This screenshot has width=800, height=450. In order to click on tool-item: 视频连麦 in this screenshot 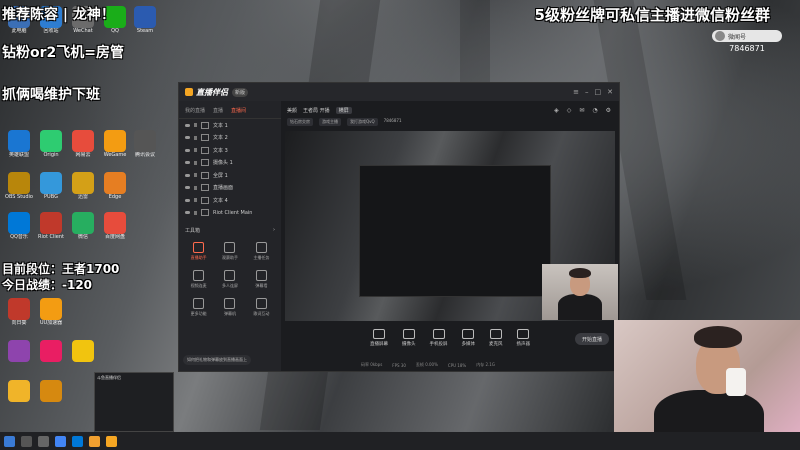, I will do `click(198, 279)`.